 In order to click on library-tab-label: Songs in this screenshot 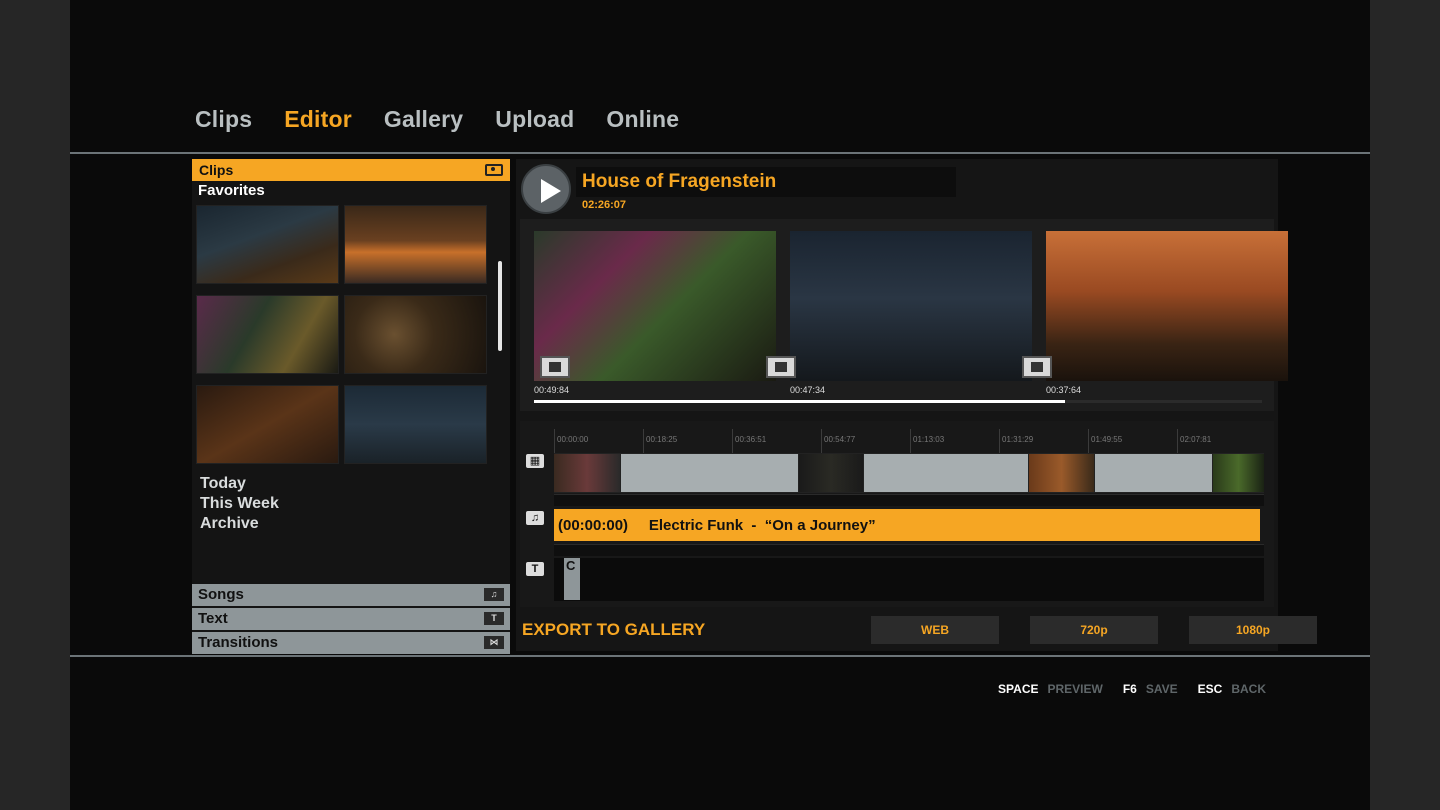, I will do `click(221, 594)`.